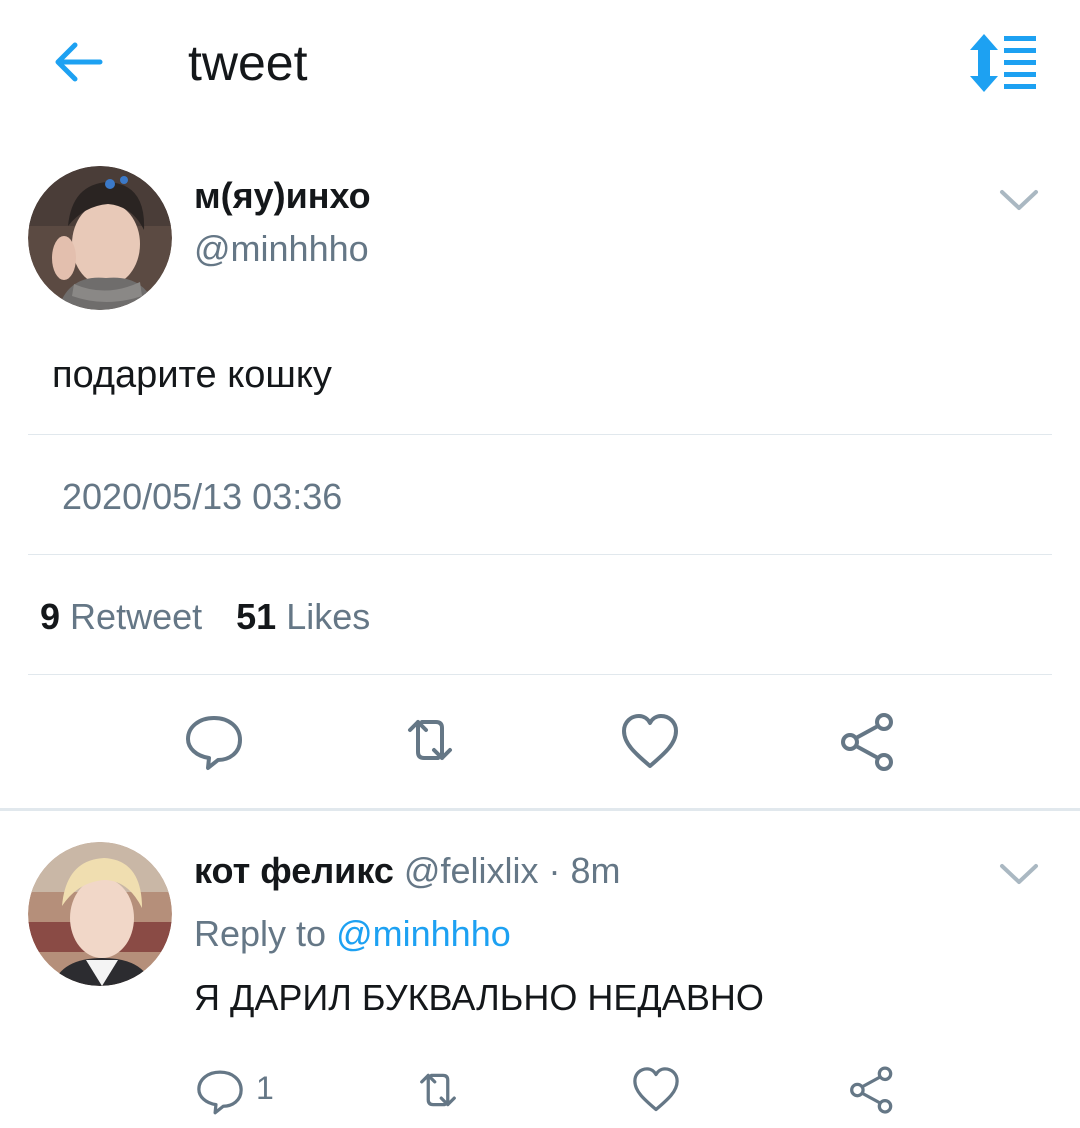 The image size is (1080, 1128). I want to click on reply-to-line: Reply to @minhhho, so click(352, 934).